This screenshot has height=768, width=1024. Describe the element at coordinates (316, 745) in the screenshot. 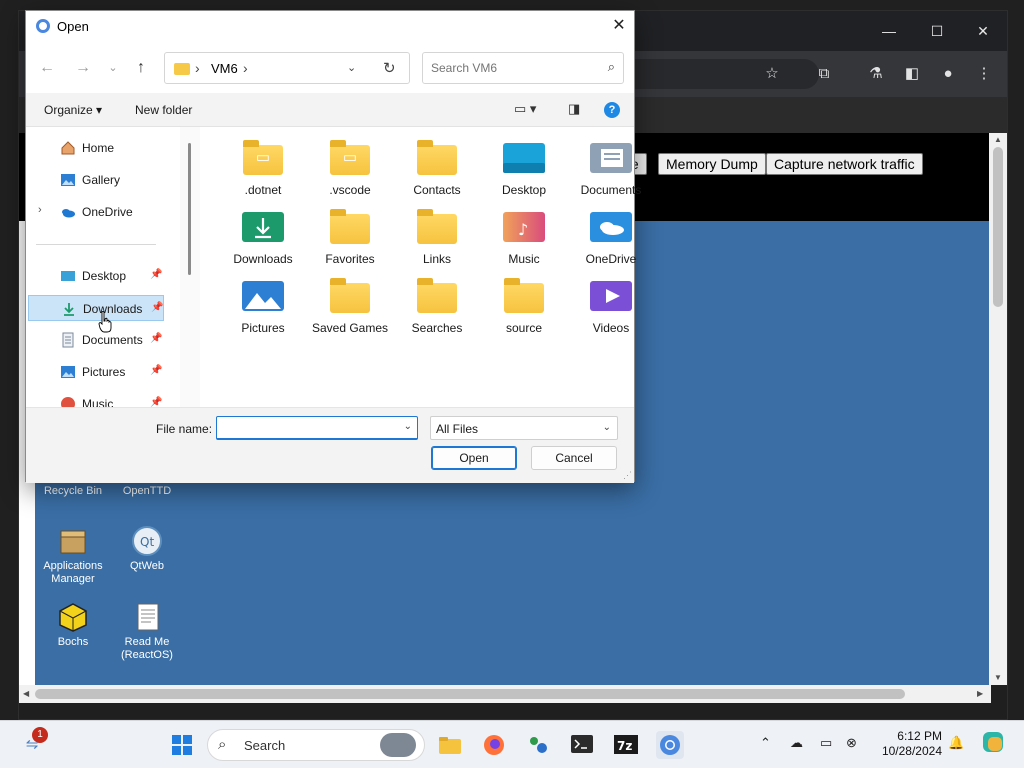

I see `taskbar-search-box: ⌕ Search` at that location.